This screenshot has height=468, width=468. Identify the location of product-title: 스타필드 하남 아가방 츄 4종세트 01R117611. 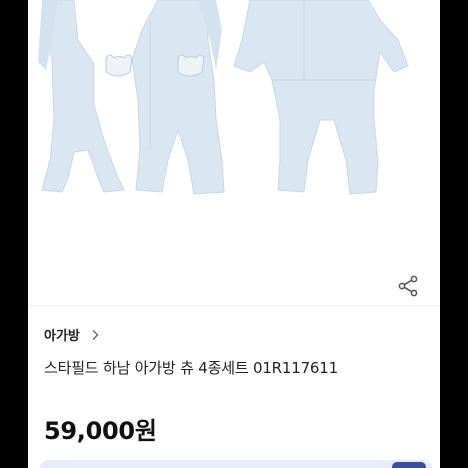
(191, 368).